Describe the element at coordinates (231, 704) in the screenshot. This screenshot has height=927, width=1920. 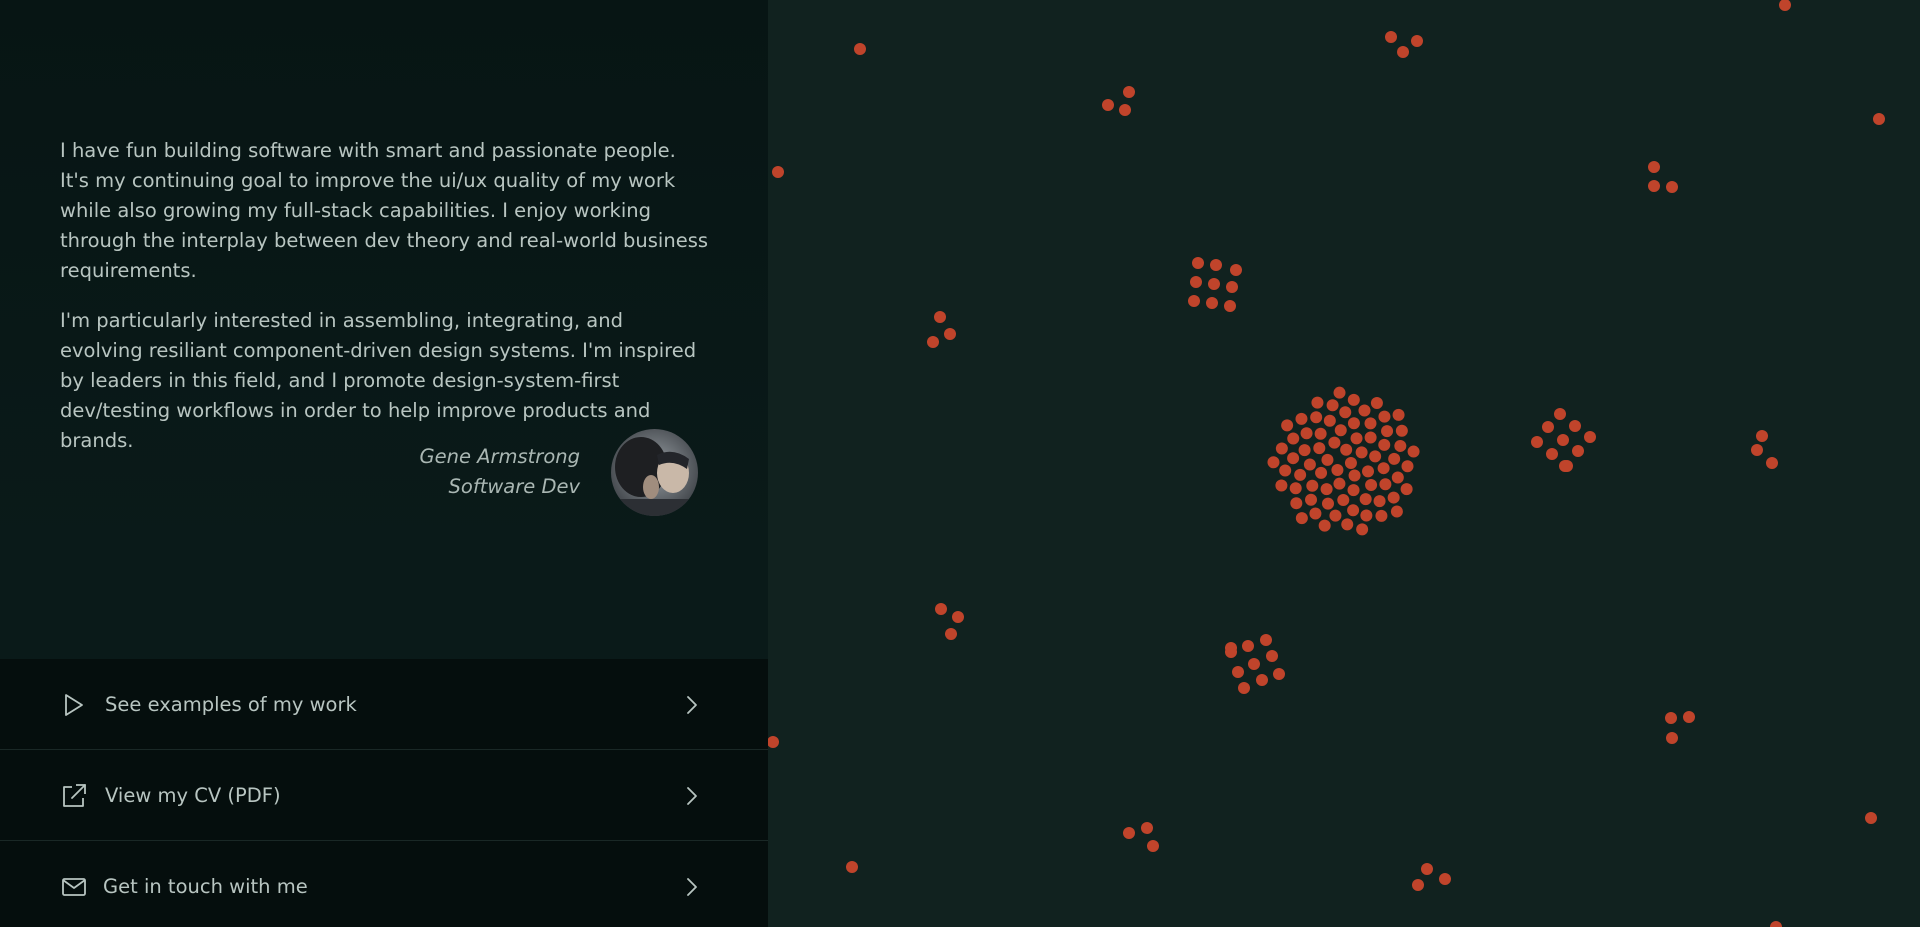
I see `see-examples-label: See examples of my work` at that location.